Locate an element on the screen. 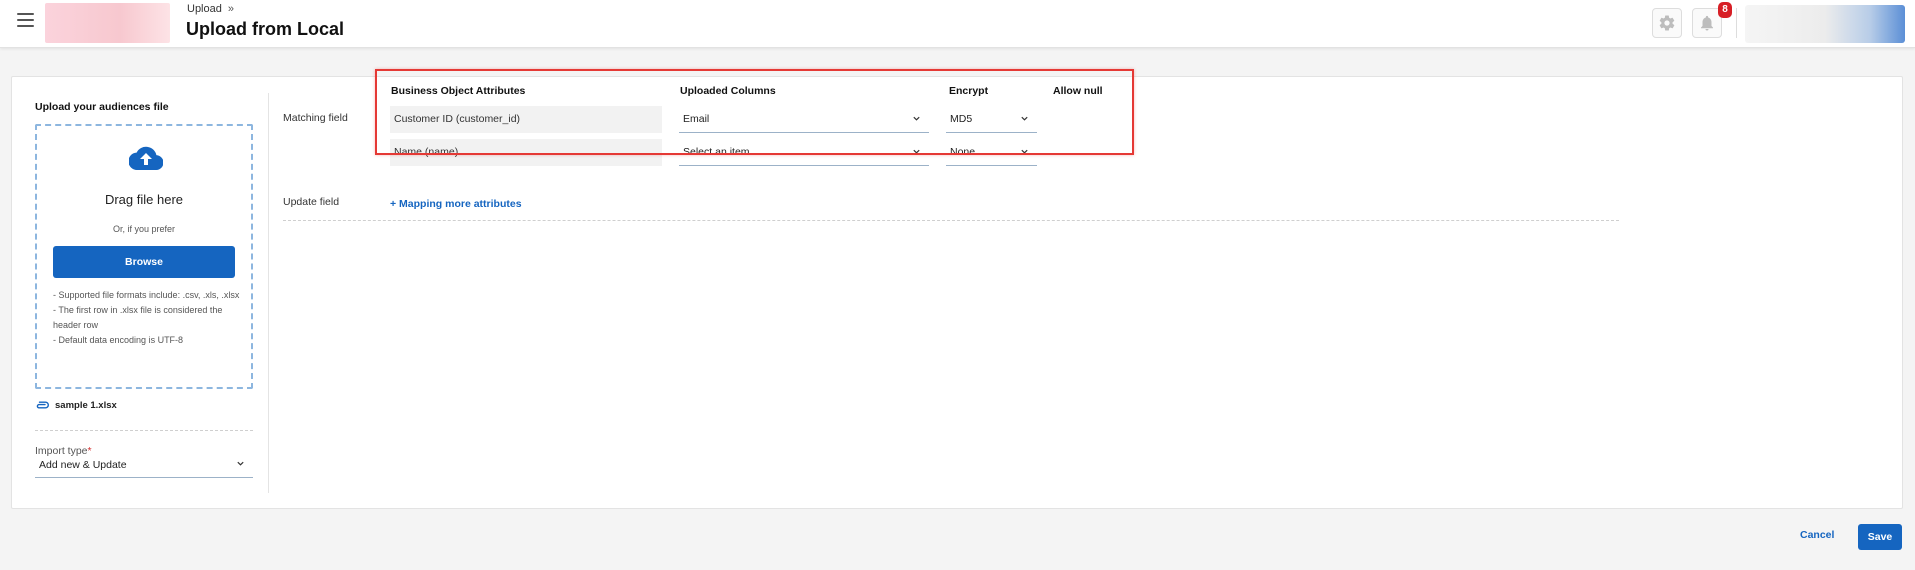 The image size is (1915, 570). header-allow-null: Allow null is located at coordinates (1078, 91).